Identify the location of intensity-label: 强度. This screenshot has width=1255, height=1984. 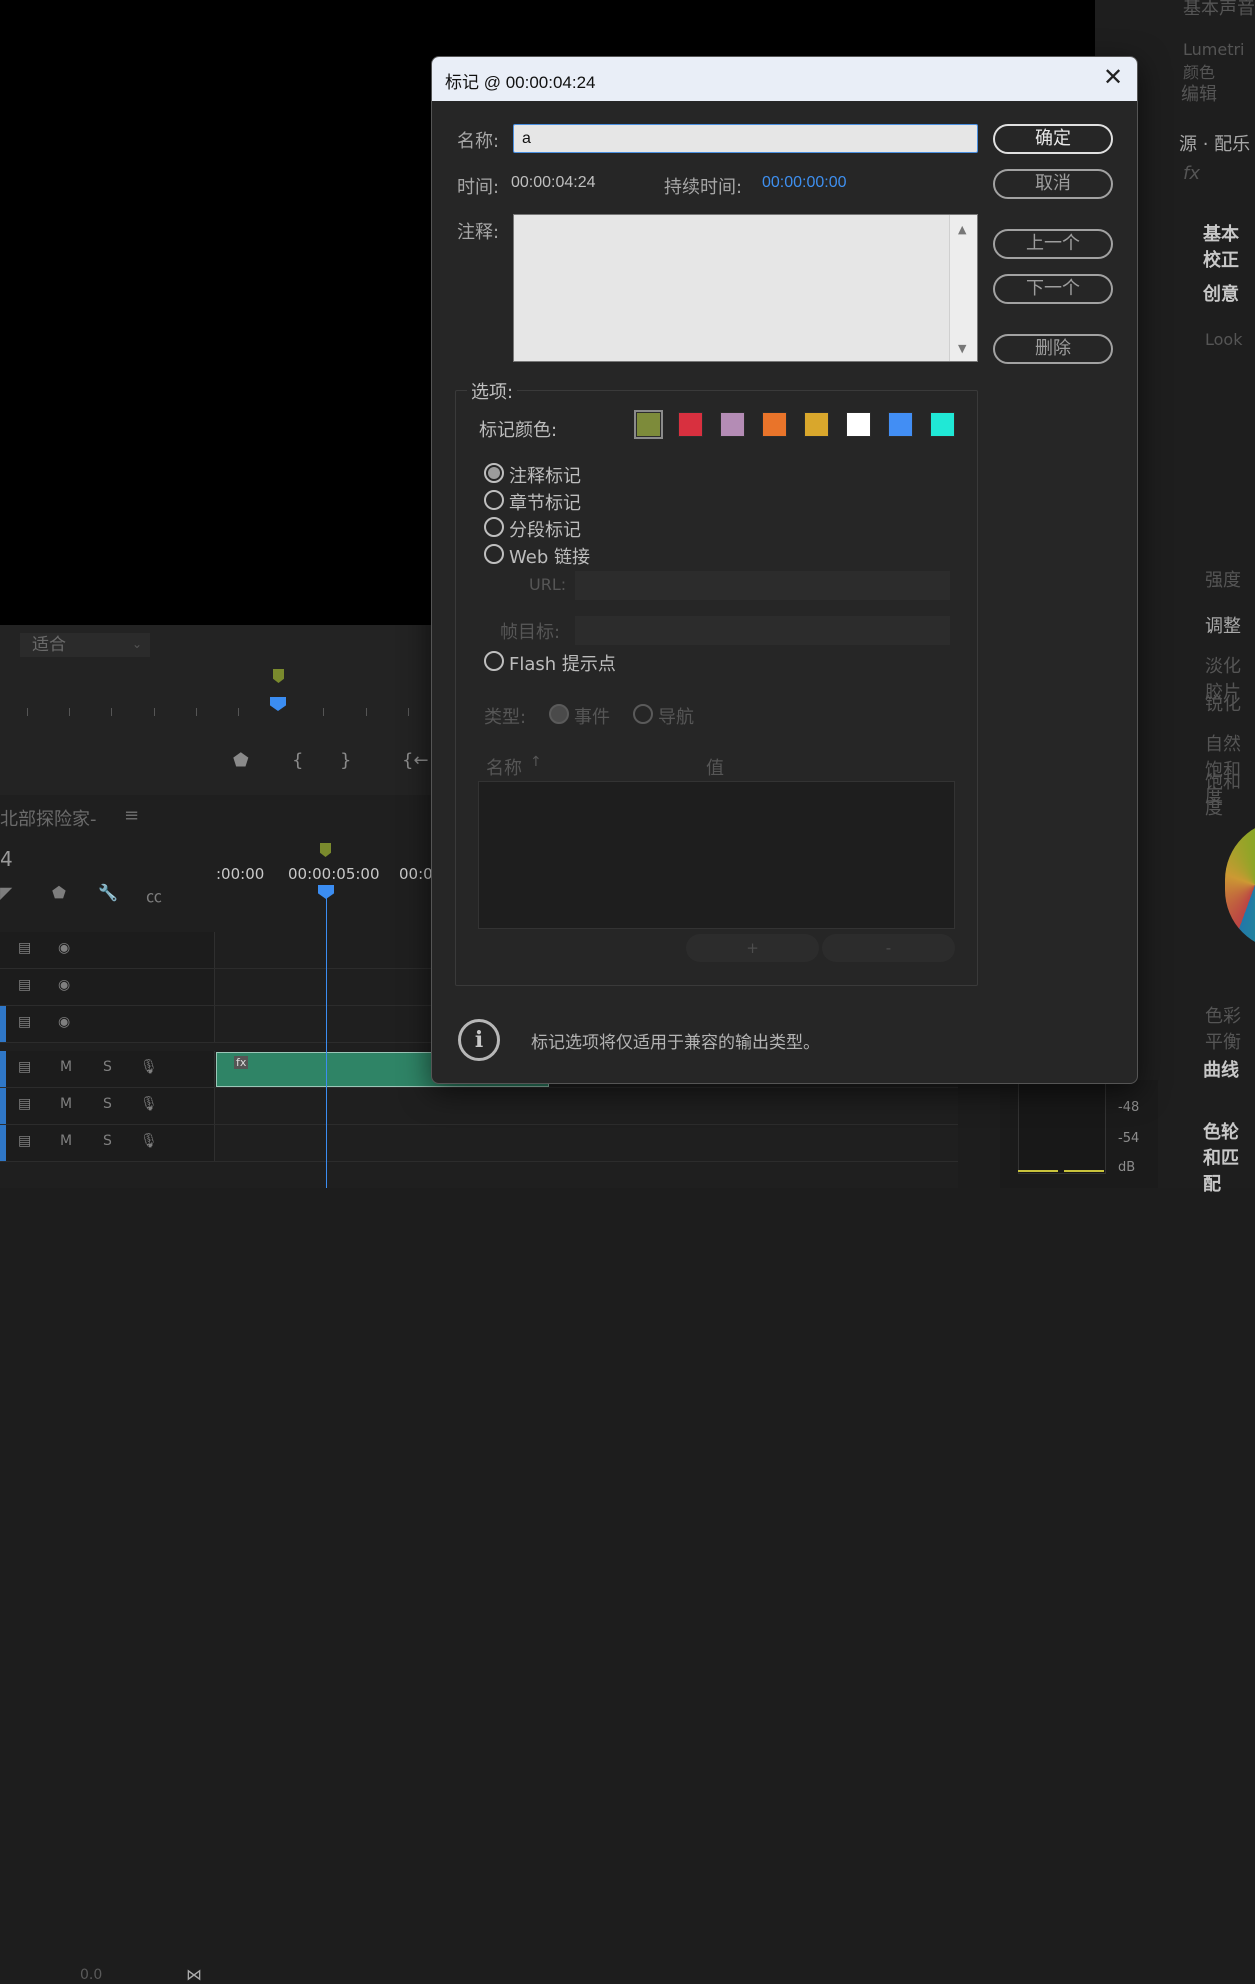
(1223, 580).